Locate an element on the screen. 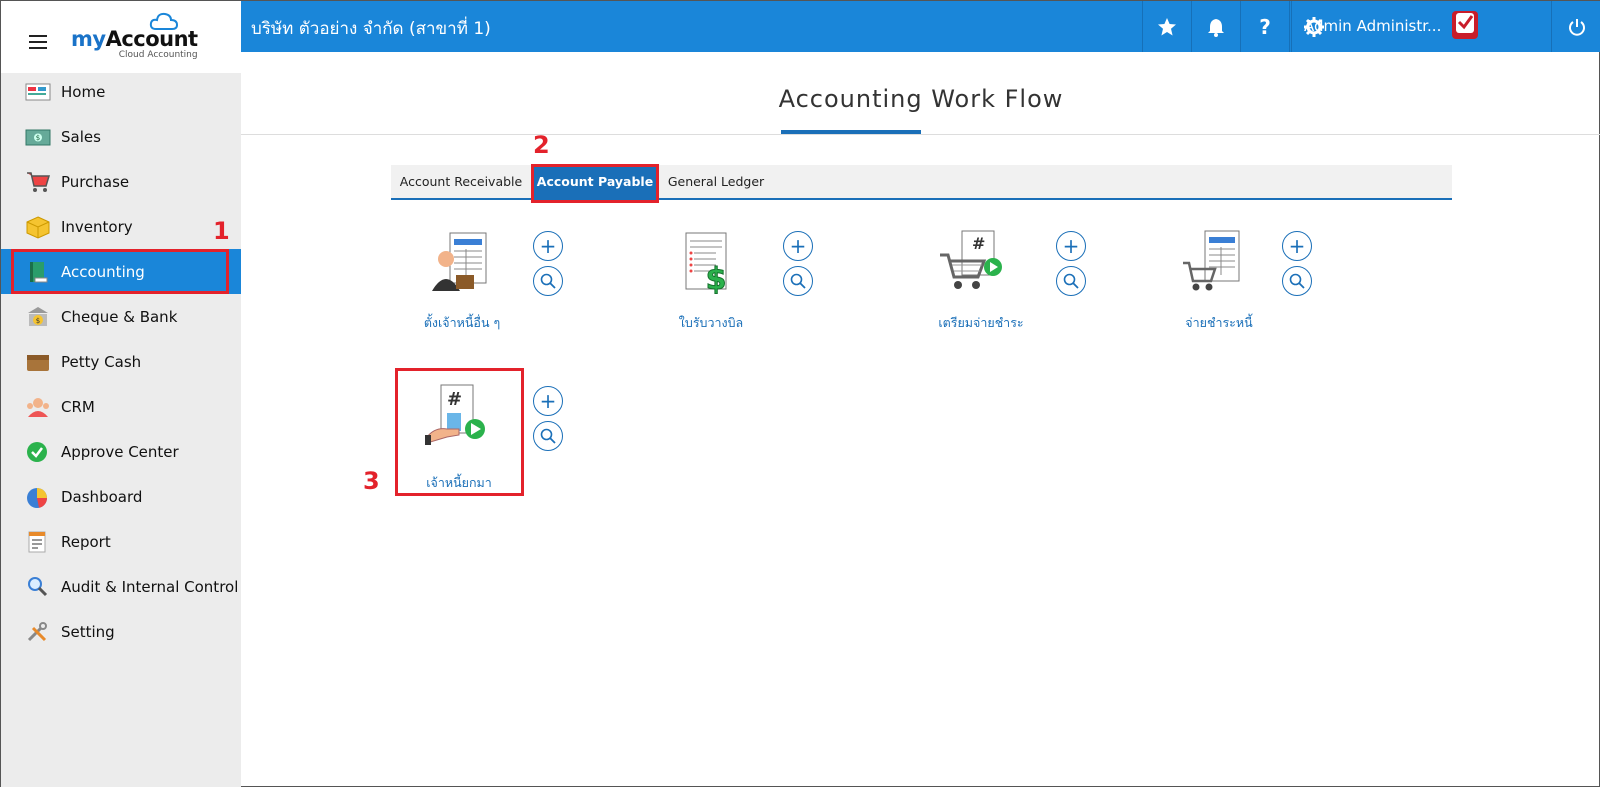 Image resolution: width=1600 pixels, height=787 pixels. sidebar-item-label: Setting is located at coordinates (88, 631).